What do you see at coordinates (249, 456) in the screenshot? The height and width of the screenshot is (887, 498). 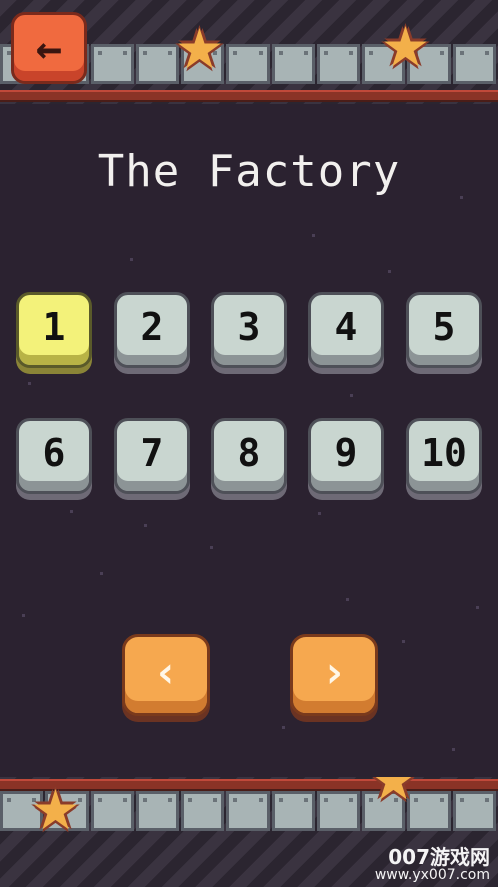 I see `level-button-8: 8` at bounding box center [249, 456].